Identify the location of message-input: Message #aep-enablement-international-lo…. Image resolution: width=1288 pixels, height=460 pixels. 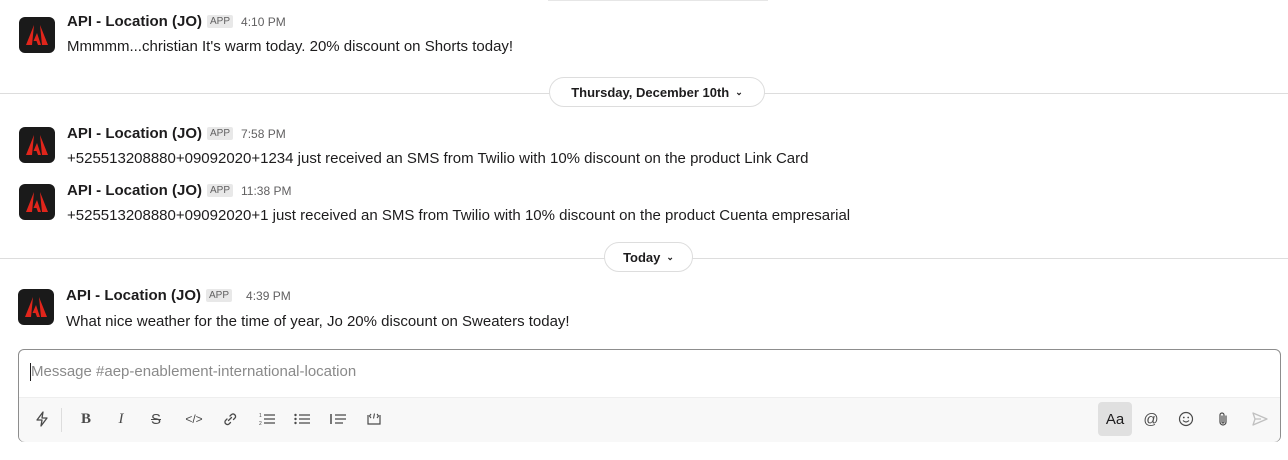
(649, 373).